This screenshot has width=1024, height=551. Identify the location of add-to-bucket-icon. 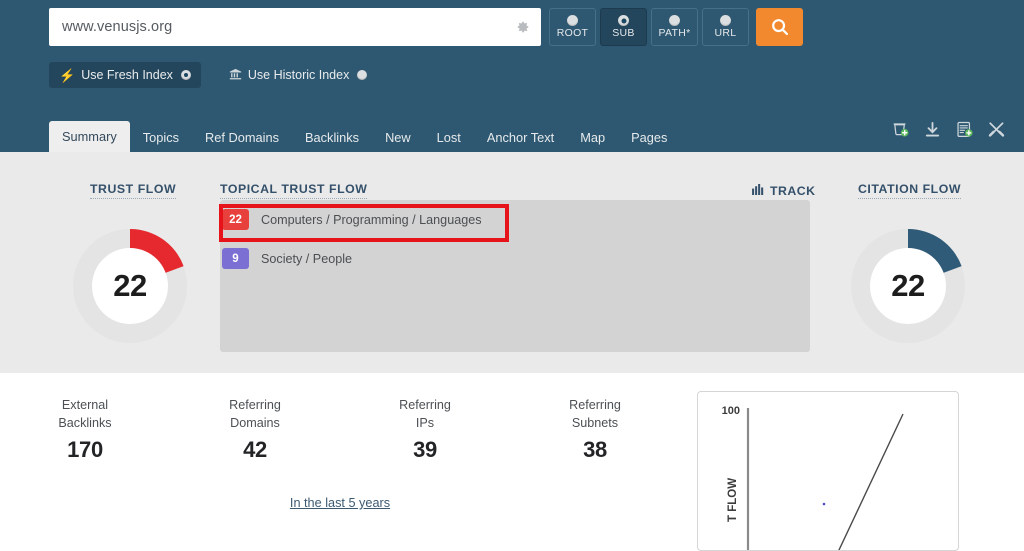
(900, 129).